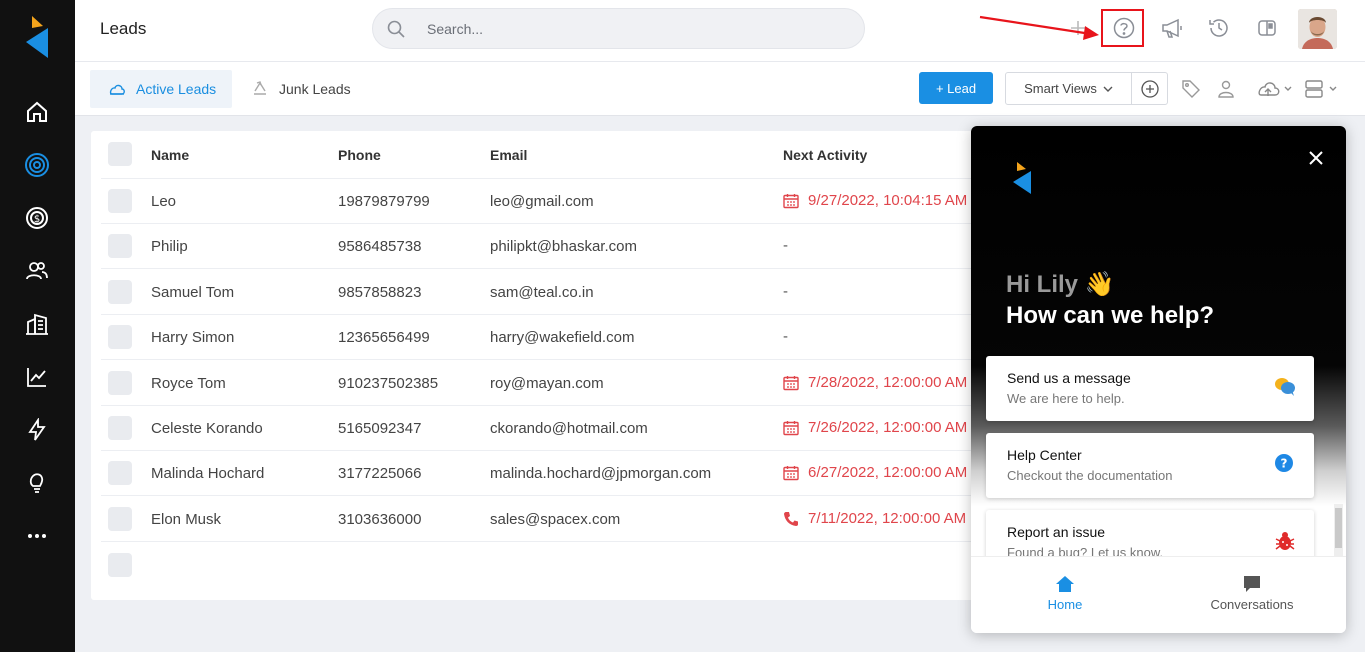 This screenshot has height=652, width=1365. I want to click on tab-junk-leads-label: Junk Leads, so click(315, 89).